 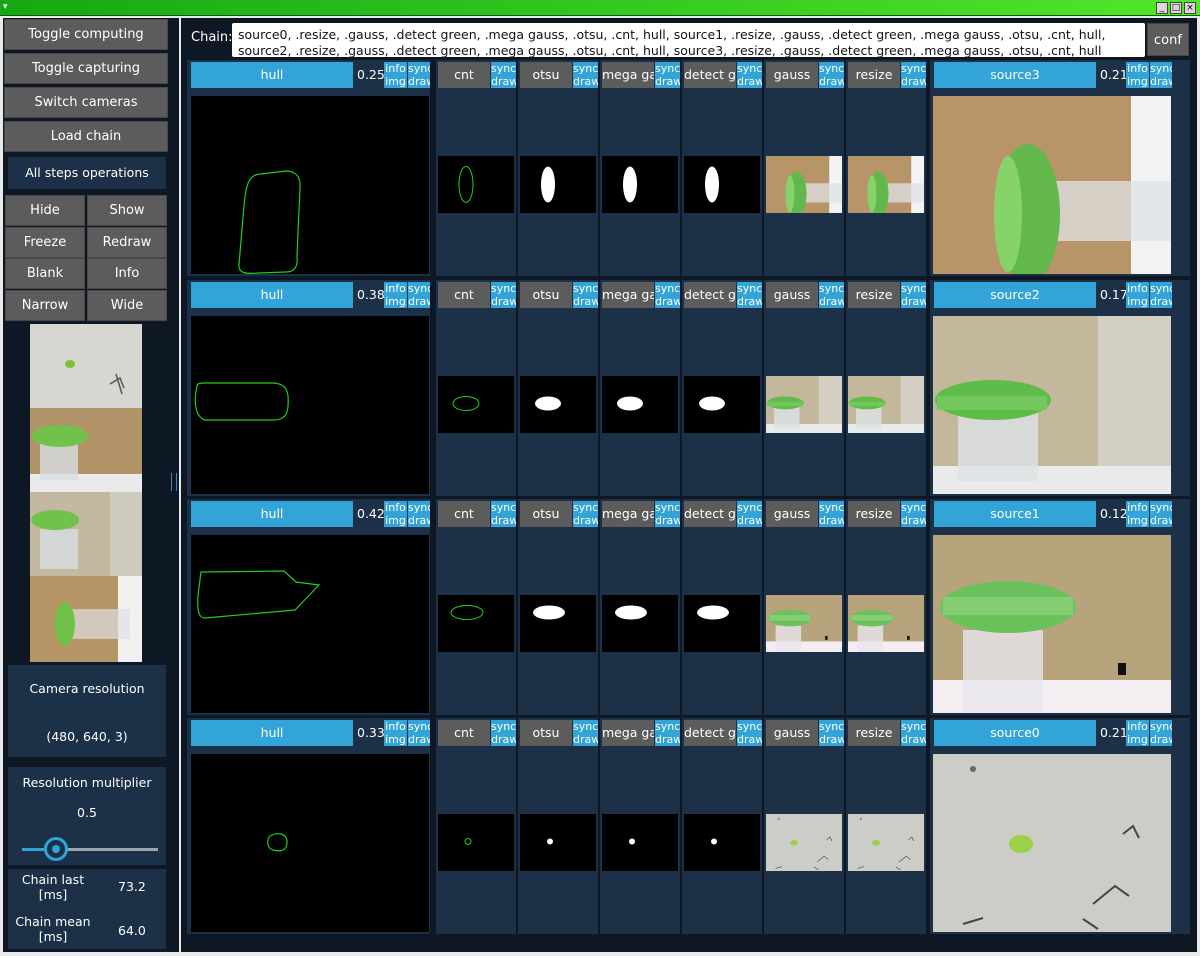 I want to click on maximize-button: □, so click(x=1176, y=8).